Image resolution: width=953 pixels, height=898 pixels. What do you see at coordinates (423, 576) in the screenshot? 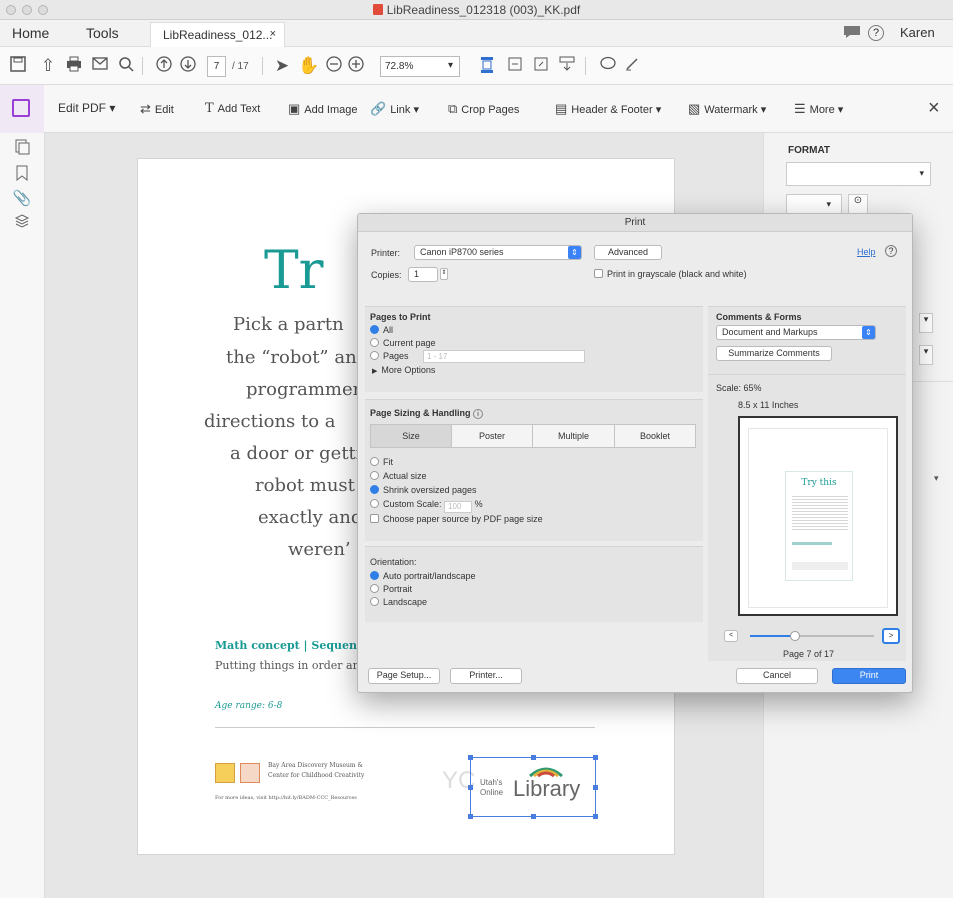
I see `auto-orientation-radio: Auto portrait/landscape` at bounding box center [423, 576].